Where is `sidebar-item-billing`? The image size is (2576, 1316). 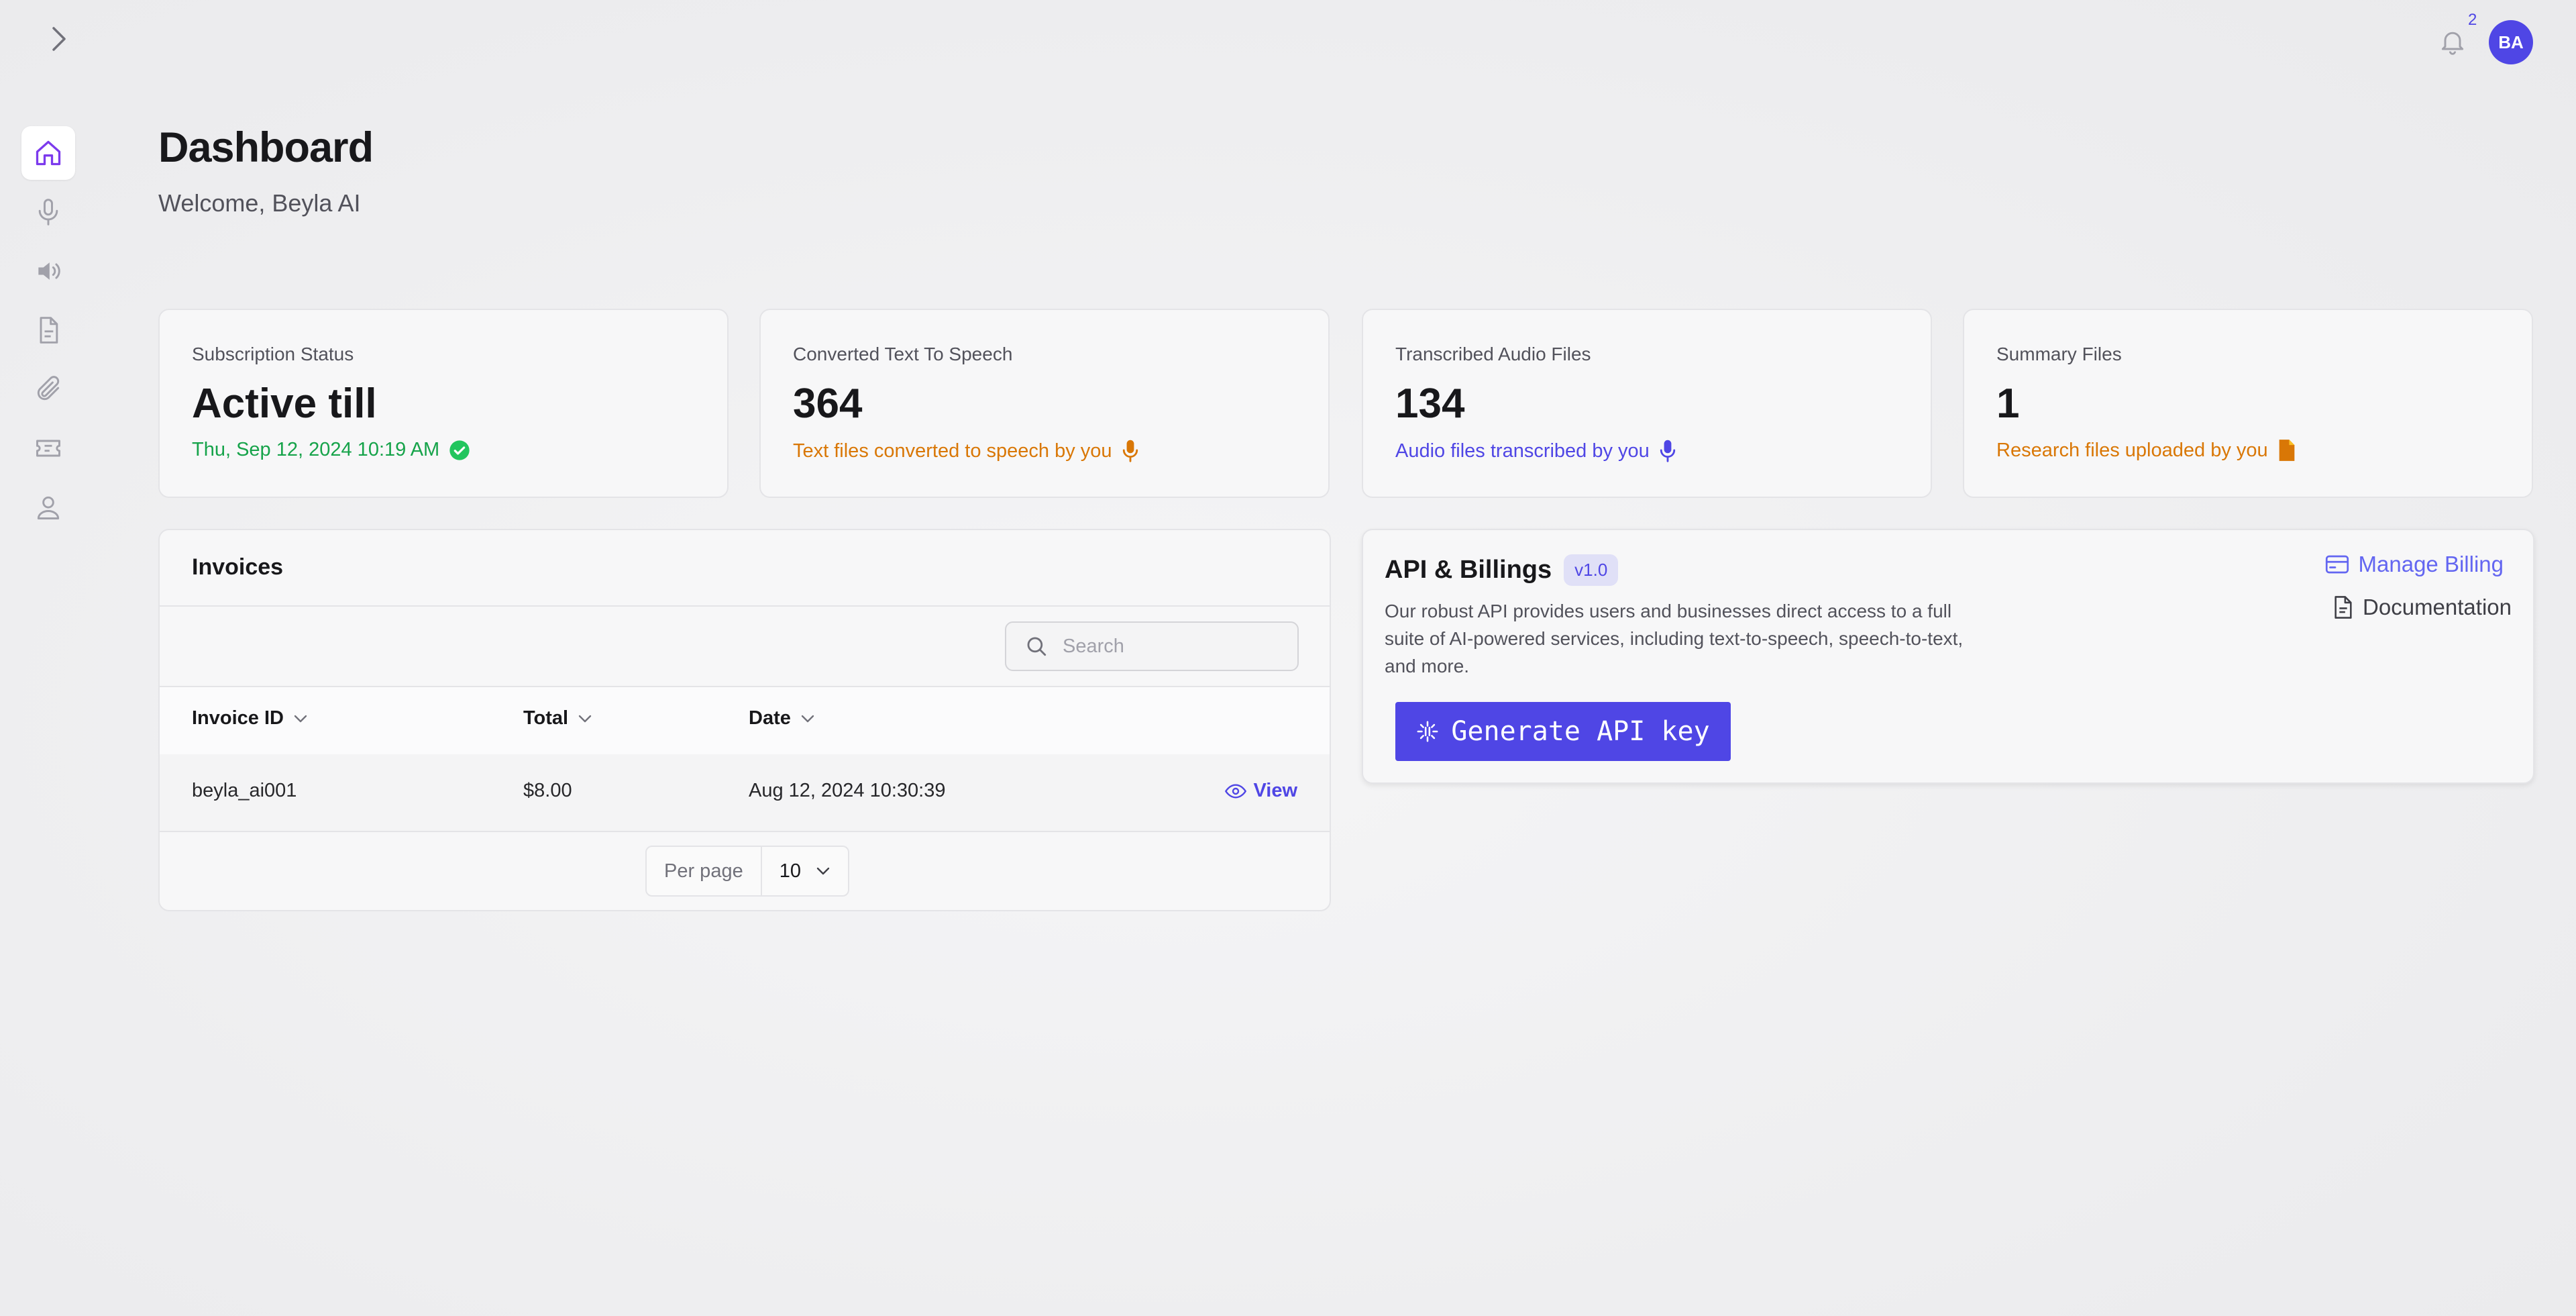 sidebar-item-billing is located at coordinates (48, 448).